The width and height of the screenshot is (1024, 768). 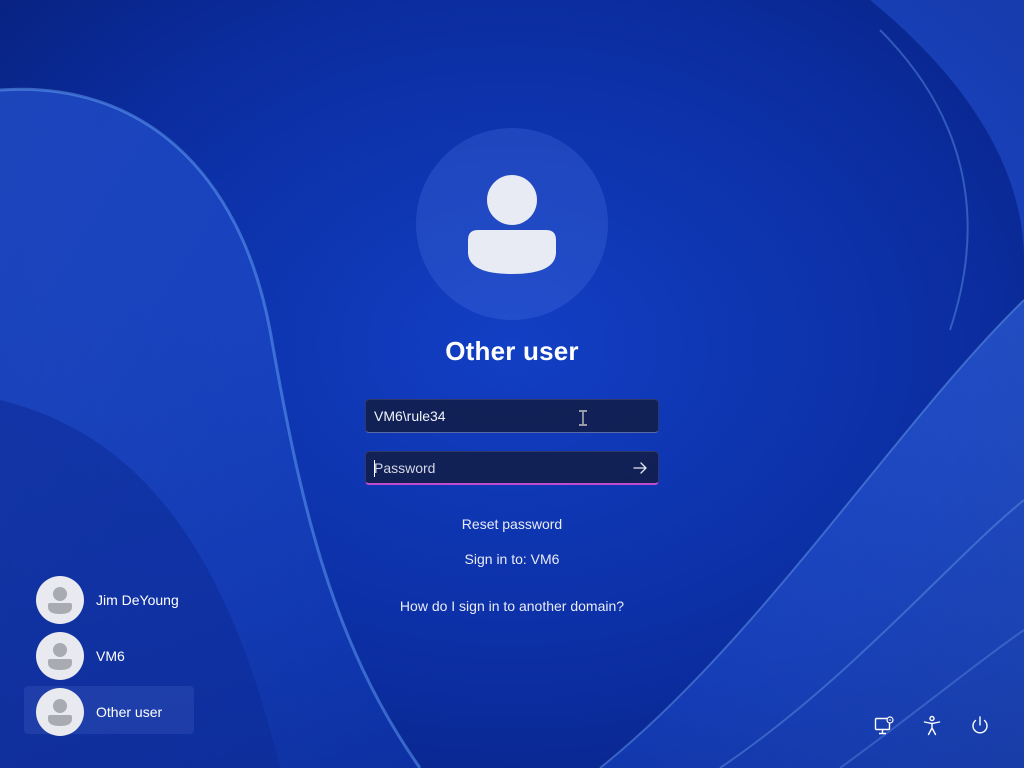 What do you see at coordinates (129, 712) in the screenshot?
I see `user-item-label: Other user` at bounding box center [129, 712].